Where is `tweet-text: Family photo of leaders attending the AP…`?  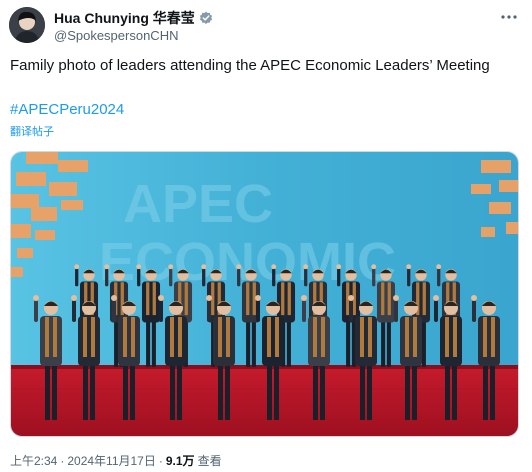
tweet-text: Family photo of leaders attending the AP… is located at coordinates (250, 65).